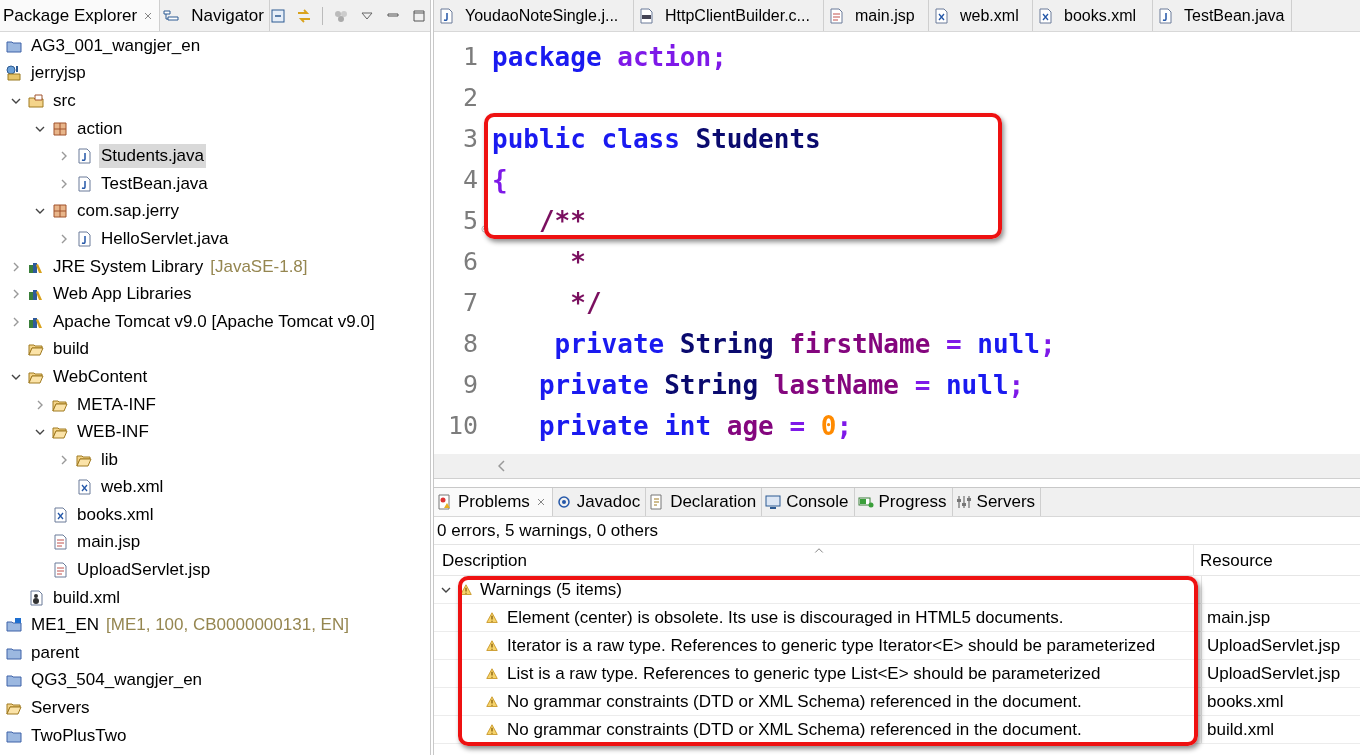 The width and height of the screenshot is (1360, 755). Describe the element at coordinates (100, 128) in the screenshot. I see `tree-item: action` at that location.